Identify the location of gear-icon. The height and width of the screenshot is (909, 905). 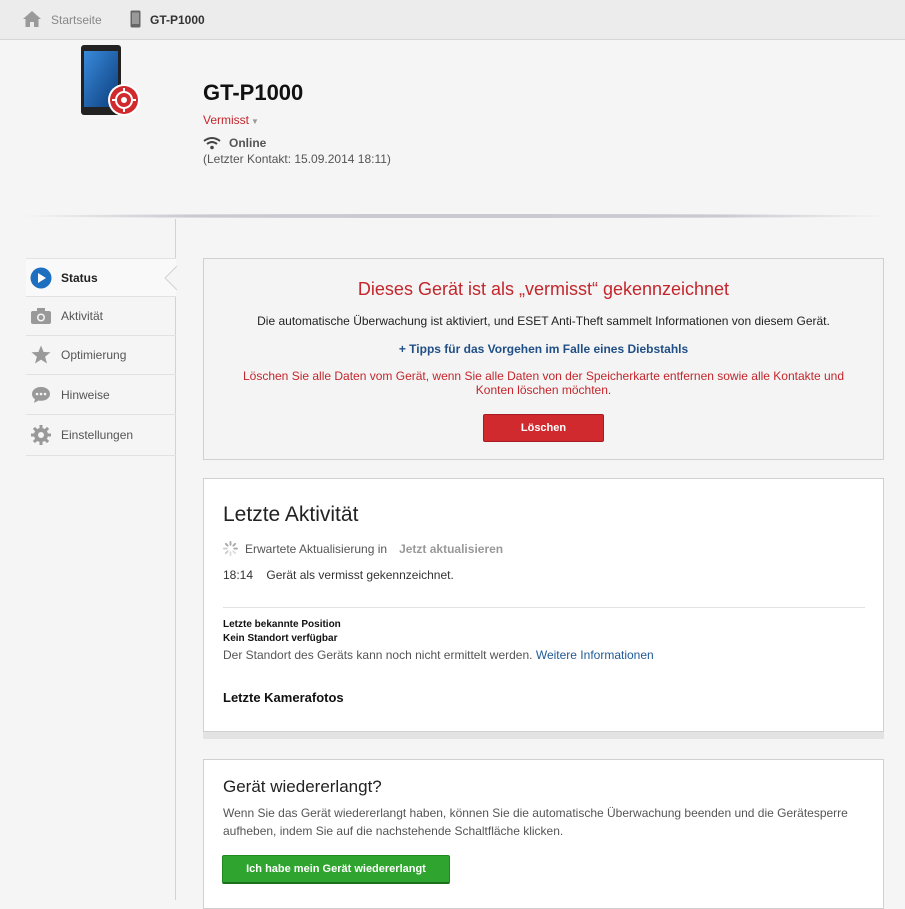
(41, 435).